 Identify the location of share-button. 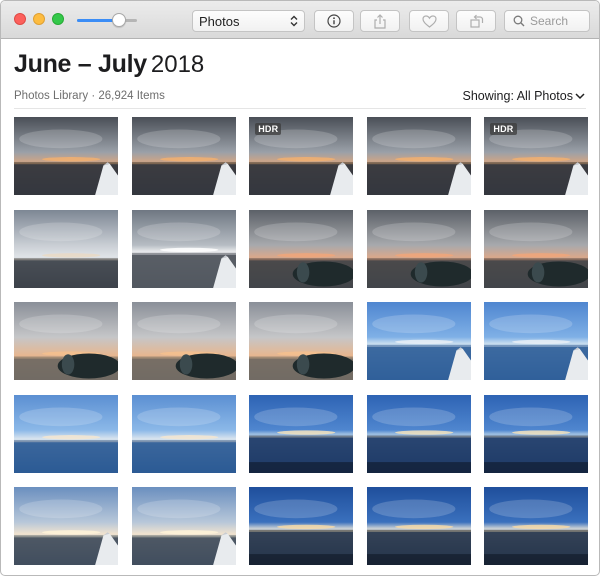
(380, 21).